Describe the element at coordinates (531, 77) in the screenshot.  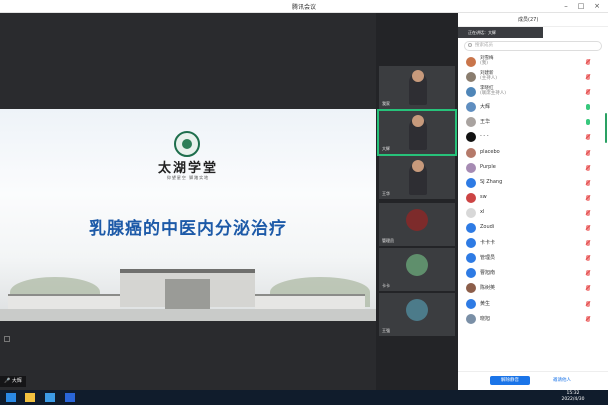
I see `member-row: 刘建新 (主持人)` at that location.